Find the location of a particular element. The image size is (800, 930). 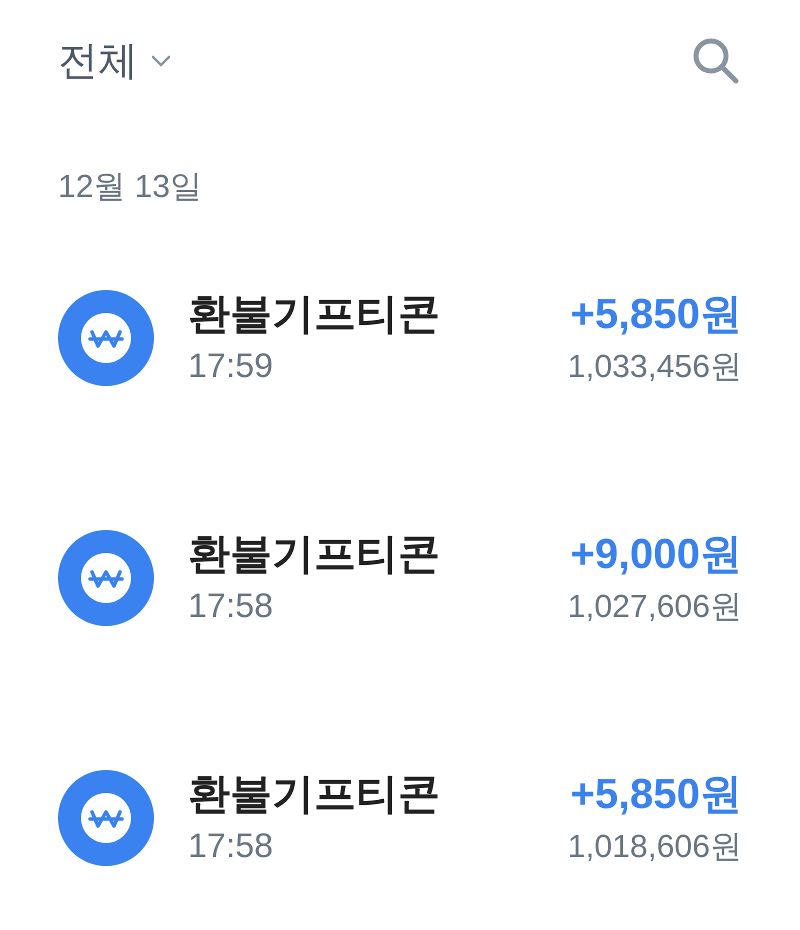

balance-amount: 1,018,606원 is located at coordinates (655, 846).